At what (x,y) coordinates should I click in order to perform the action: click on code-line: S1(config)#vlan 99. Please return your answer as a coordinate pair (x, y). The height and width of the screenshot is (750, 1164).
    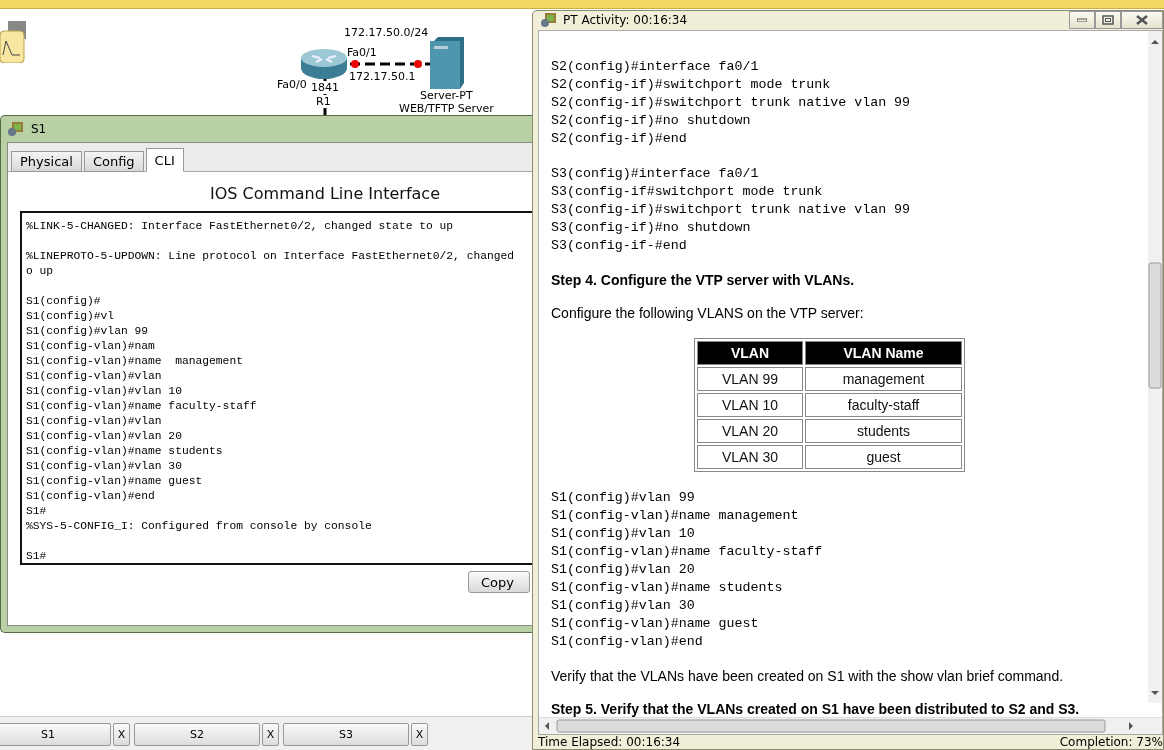
    Looking at the image, I should click on (623, 497).